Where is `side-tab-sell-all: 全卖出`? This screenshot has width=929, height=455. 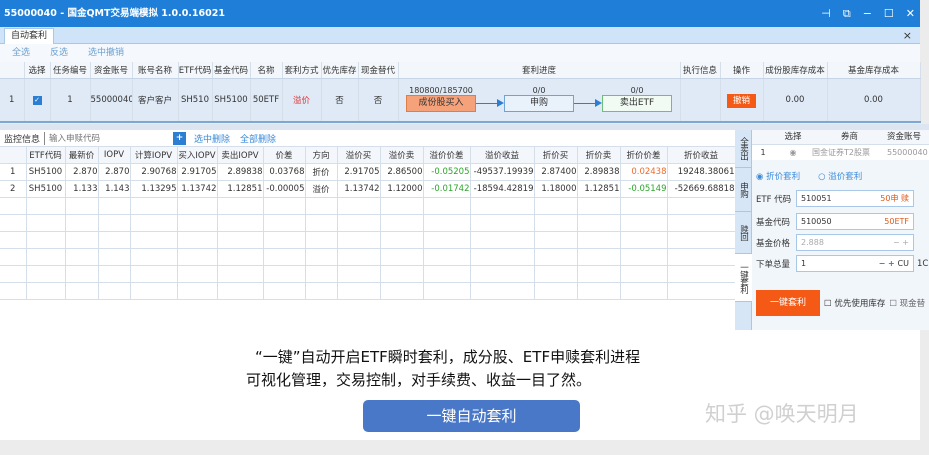 side-tab-sell-all: 全卖出 is located at coordinates (743, 149).